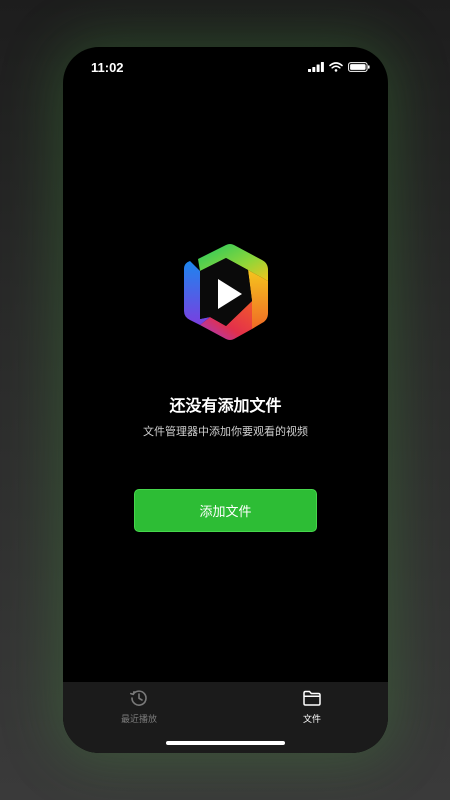  What do you see at coordinates (138, 698) in the screenshot?
I see `history-icon` at bounding box center [138, 698].